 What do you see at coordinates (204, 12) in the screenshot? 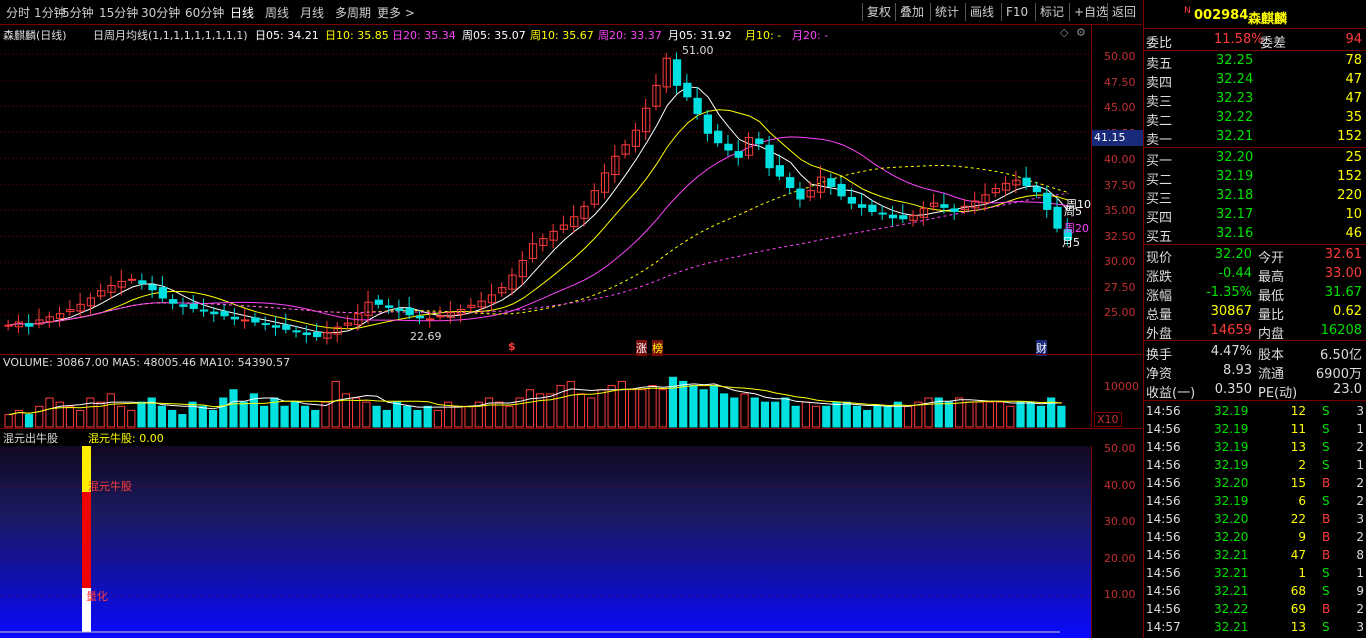
I see `period-tab-60min: 60分钟` at bounding box center [204, 12].